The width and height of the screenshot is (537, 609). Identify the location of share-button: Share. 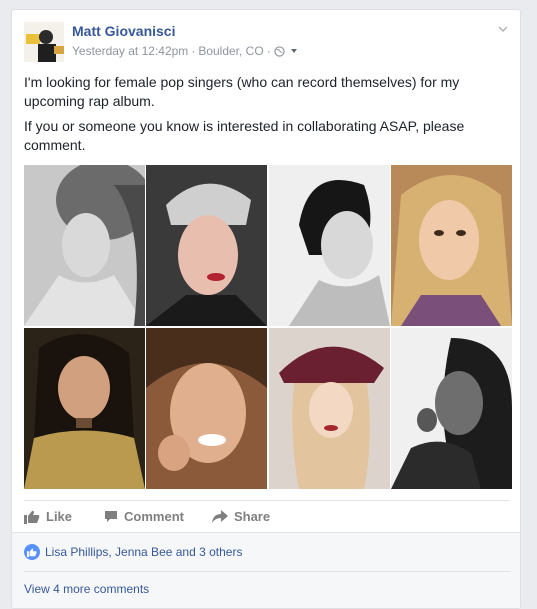
(241, 516).